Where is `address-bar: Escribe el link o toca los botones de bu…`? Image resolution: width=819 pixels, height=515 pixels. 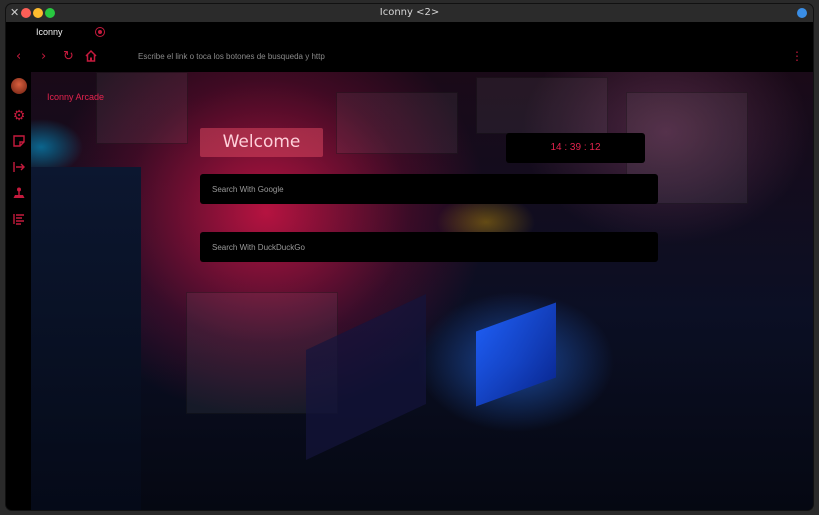
address-bar: Escribe el link o toca los botones de bu… is located at coordinates (231, 56).